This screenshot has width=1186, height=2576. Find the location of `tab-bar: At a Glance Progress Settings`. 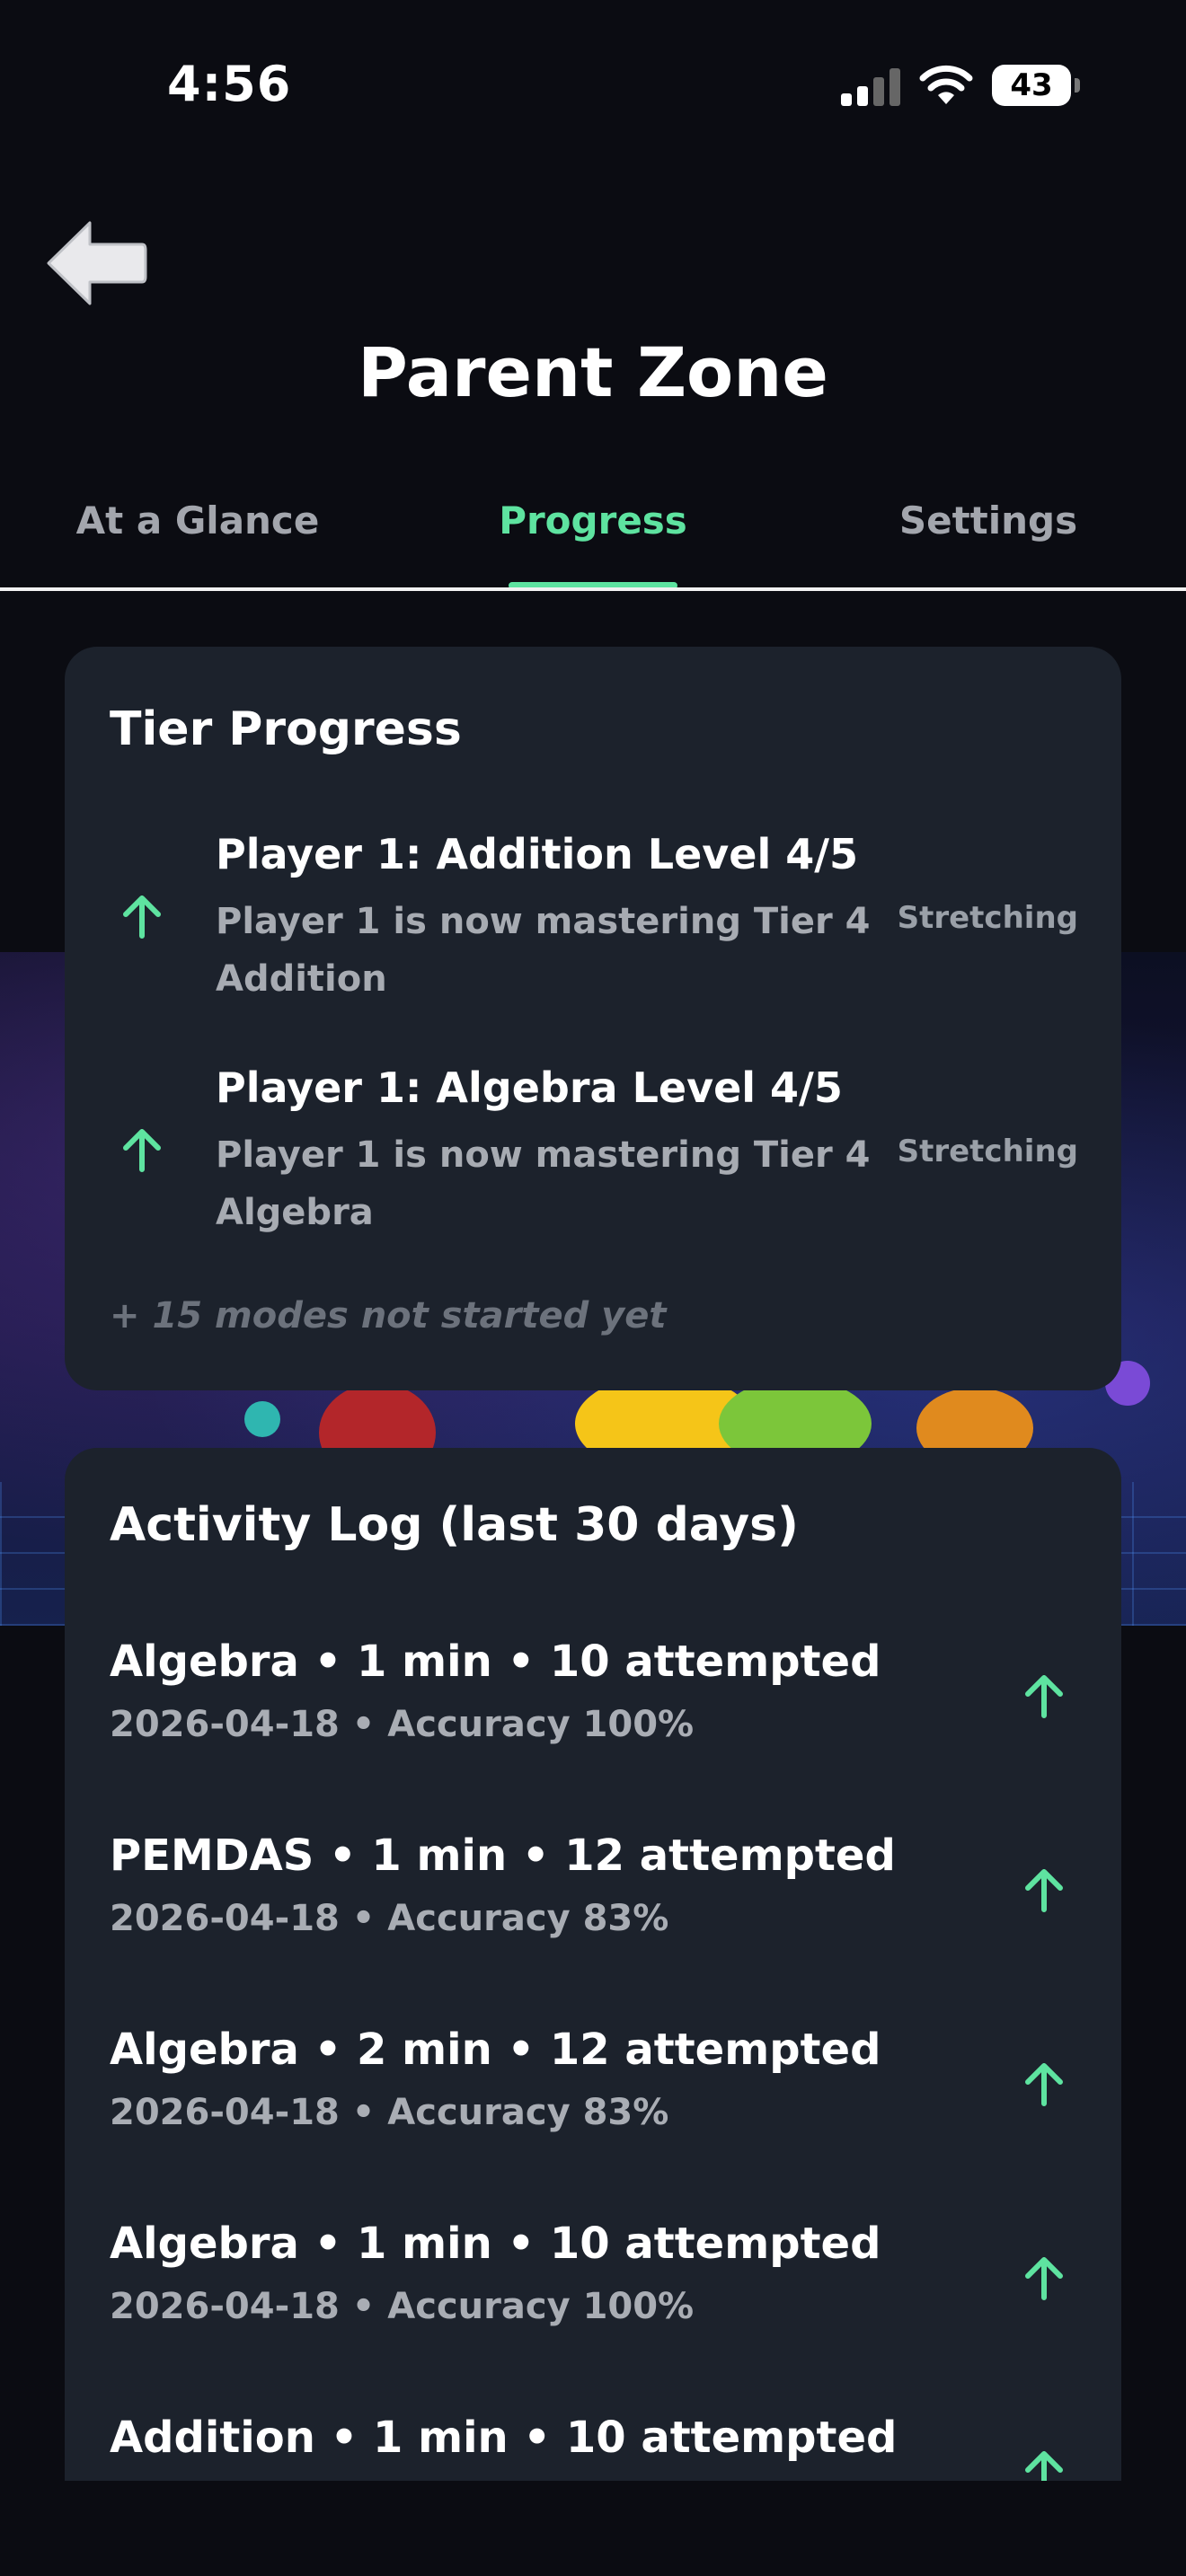

tab-bar: At a Glance Progress Settings is located at coordinates (593, 543).